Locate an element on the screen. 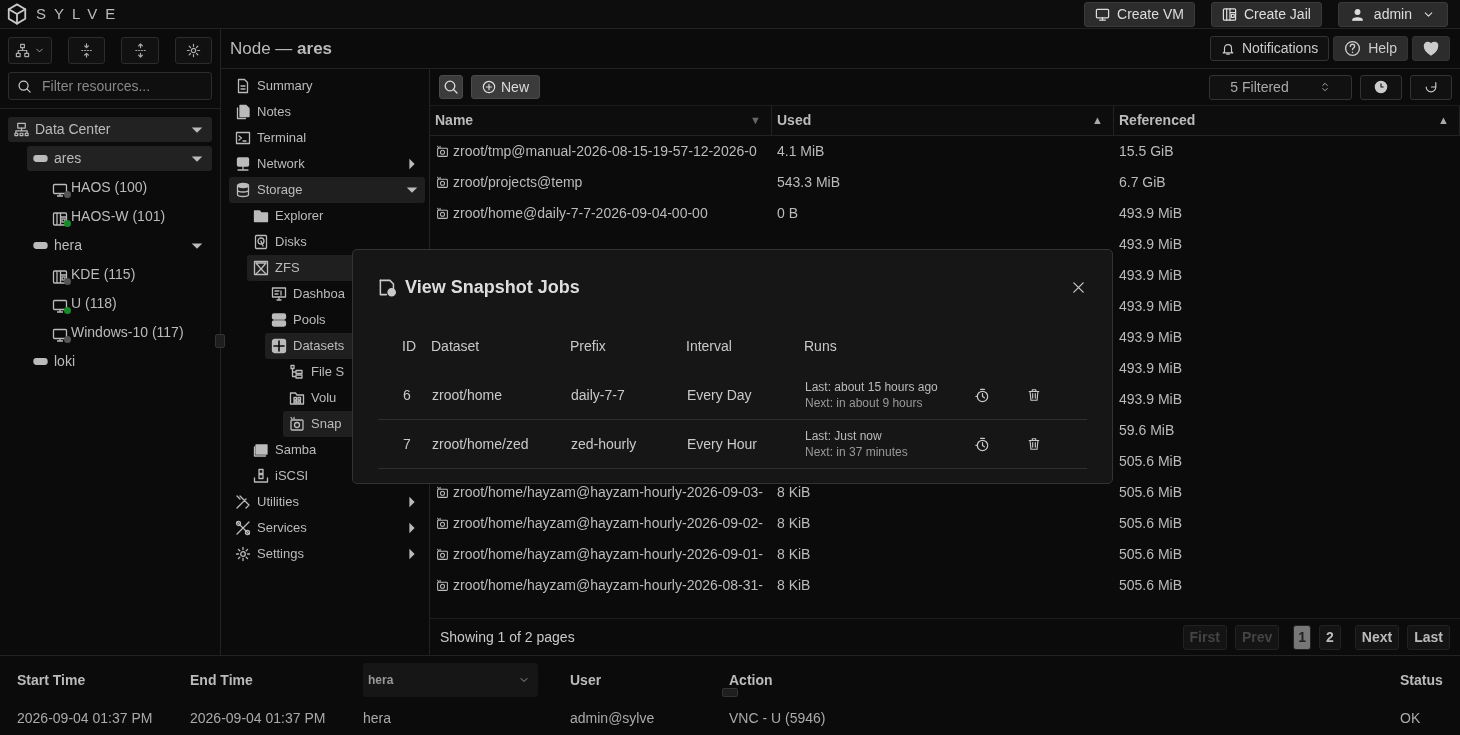 The height and width of the screenshot is (735, 1460). table-cell-text: Every Hour is located at coordinates (723, 444).